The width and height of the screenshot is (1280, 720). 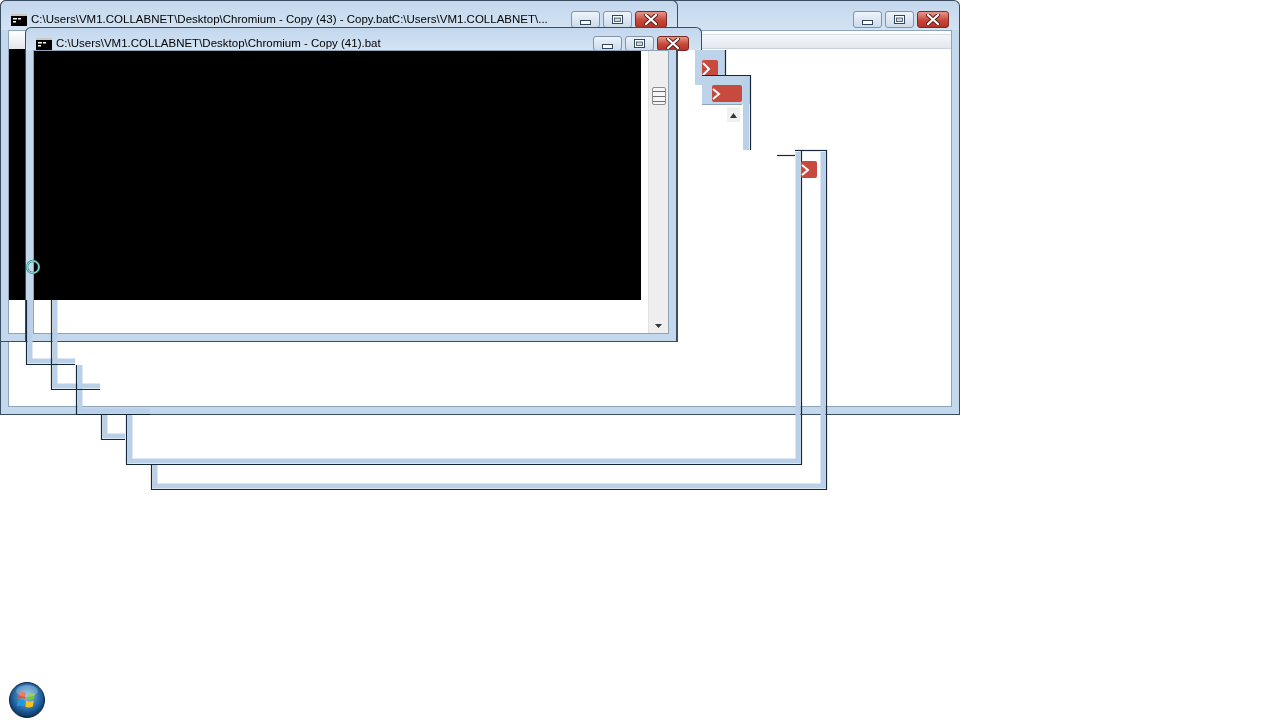 What do you see at coordinates (658, 192) in the screenshot?
I see `scrollbar` at bounding box center [658, 192].